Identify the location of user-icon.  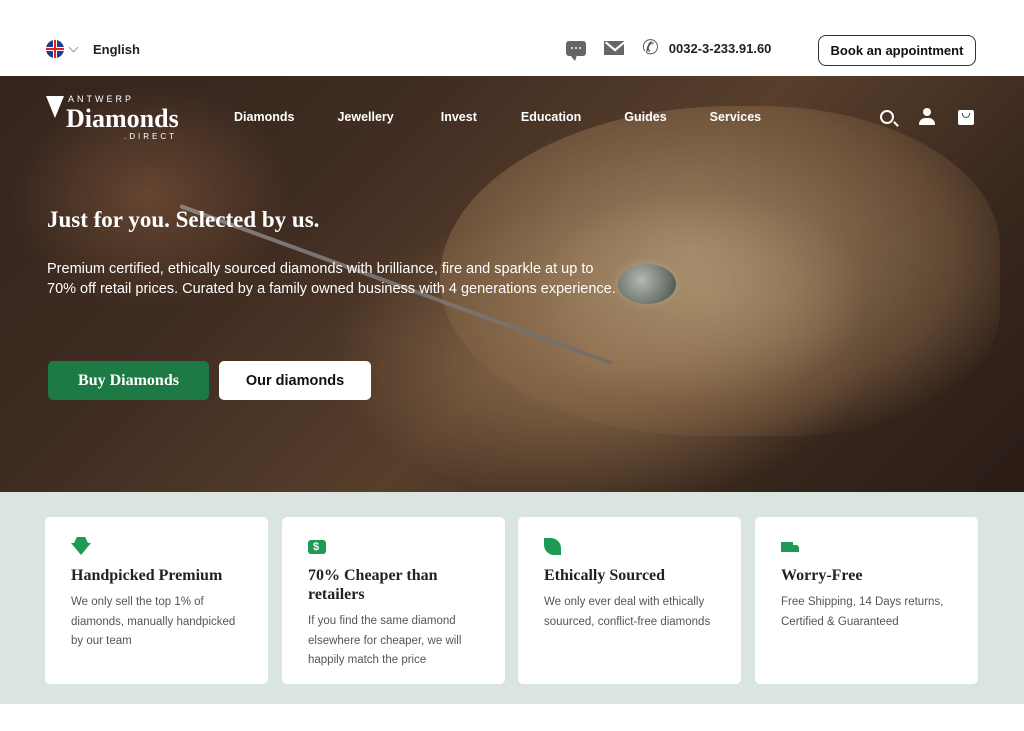
(927, 117).